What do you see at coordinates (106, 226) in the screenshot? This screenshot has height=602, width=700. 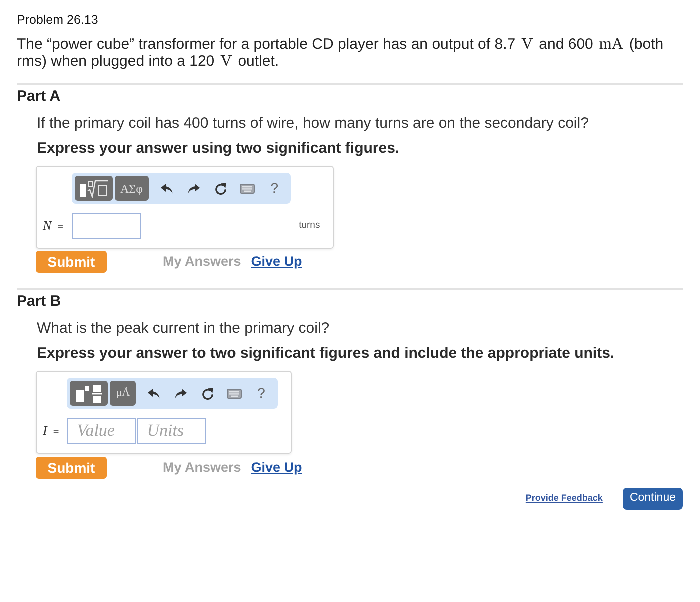 I see `answer-field` at bounding box center [106, 226].